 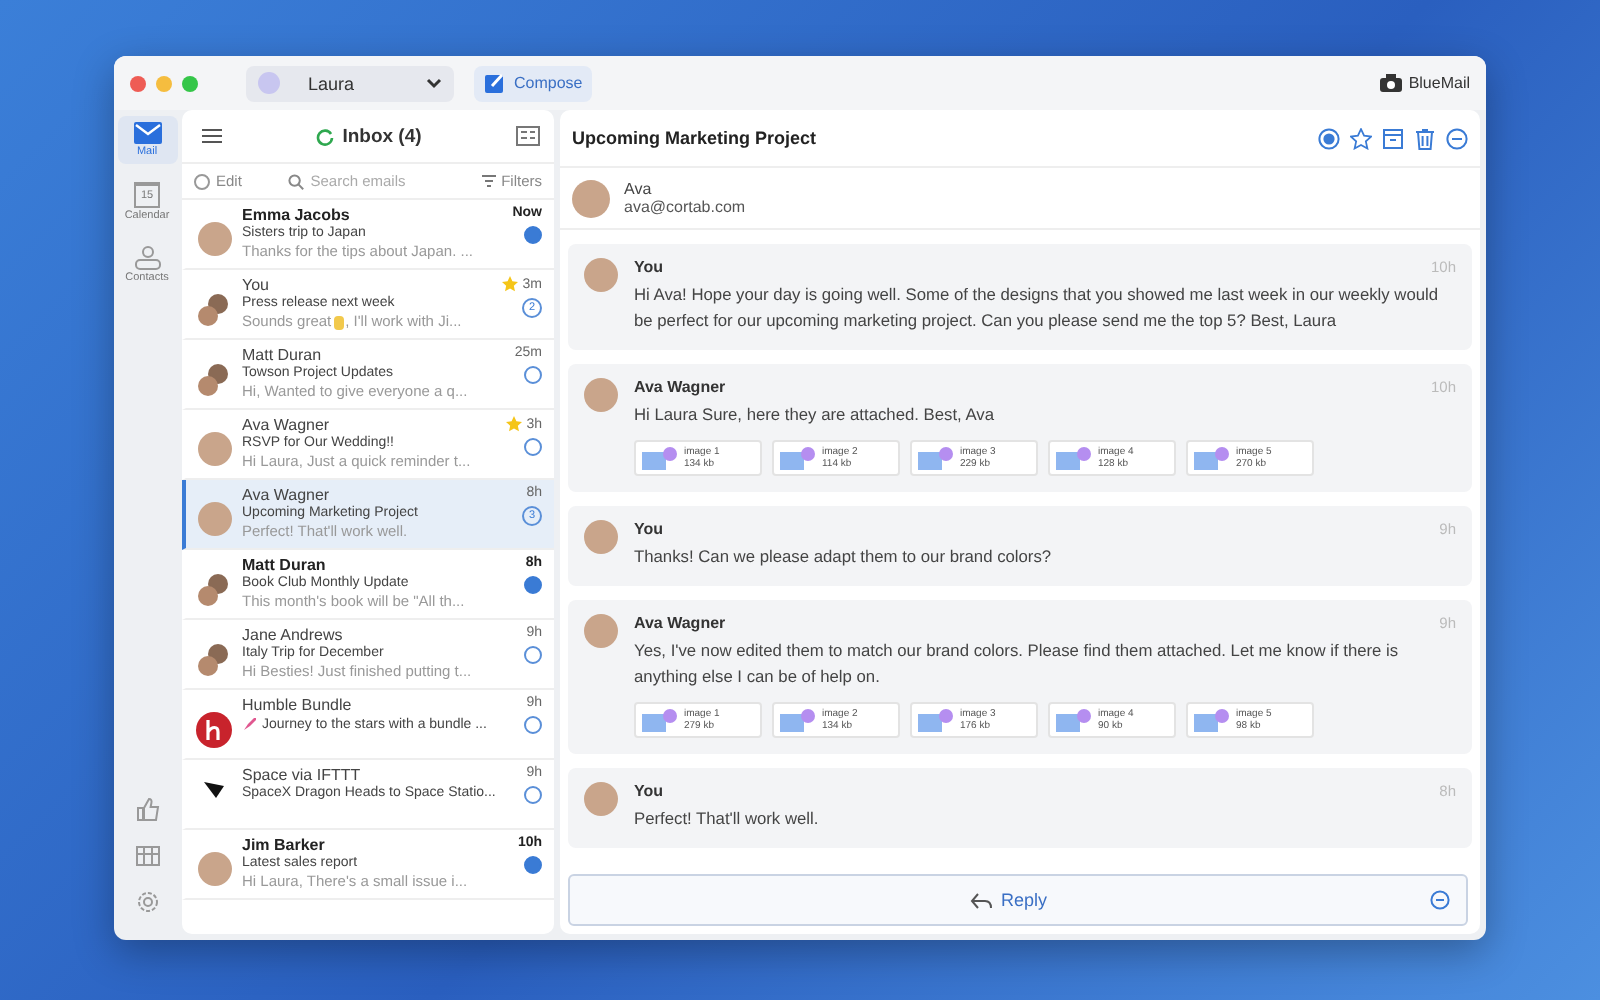 I want to click on sender-name: Space via IFTTT, so click(x=302, y=775).